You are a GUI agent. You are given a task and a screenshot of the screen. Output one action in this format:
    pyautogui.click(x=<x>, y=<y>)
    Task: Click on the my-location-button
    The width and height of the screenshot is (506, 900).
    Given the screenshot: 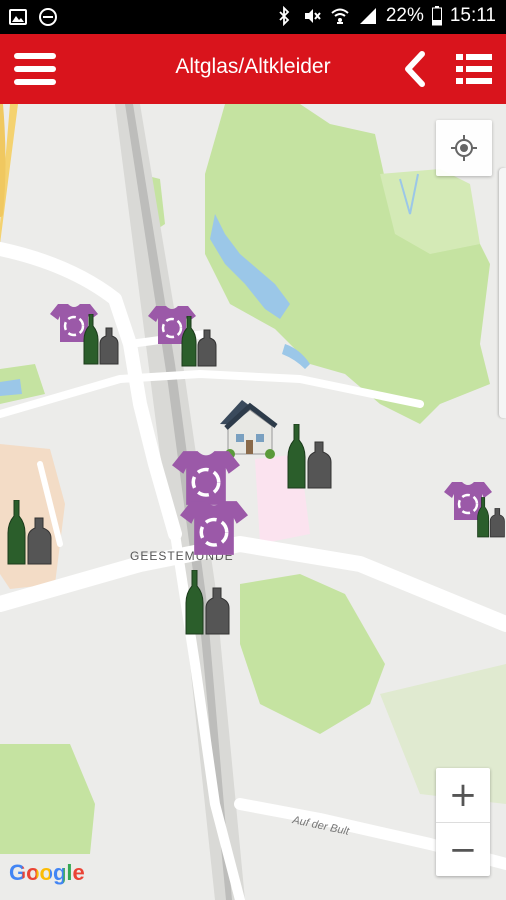 What is the action you would take?
    pyautogui.click(x=464, y=148)
    